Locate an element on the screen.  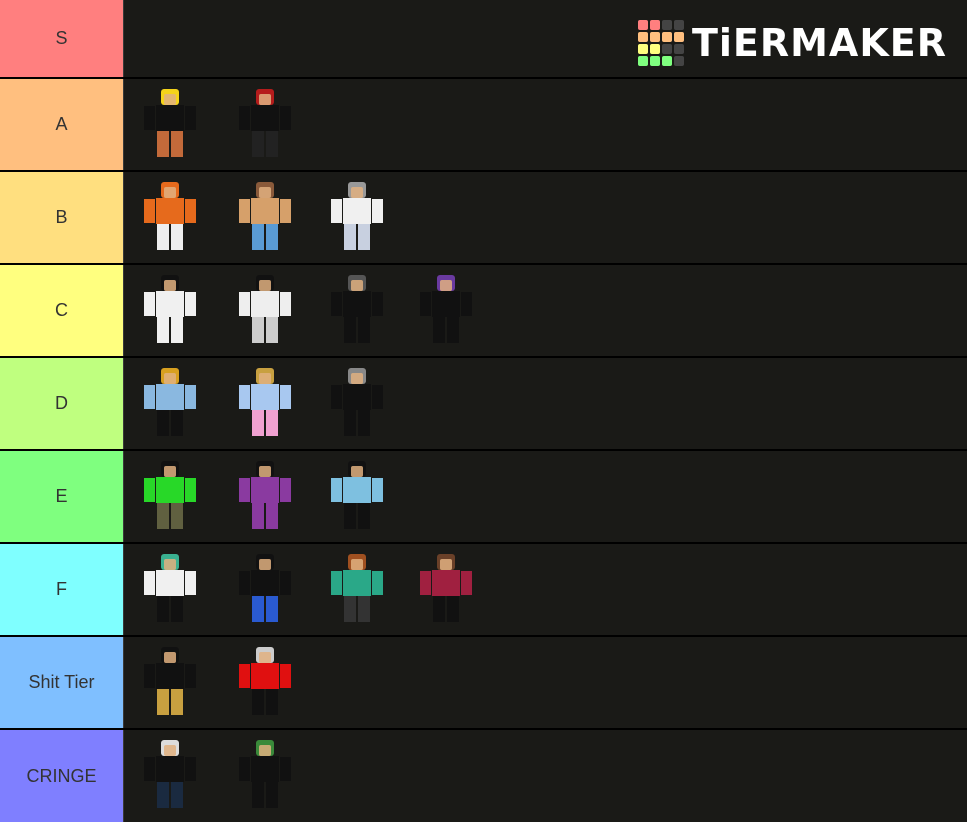
tier-label: D is located at coordinates (62, 403).